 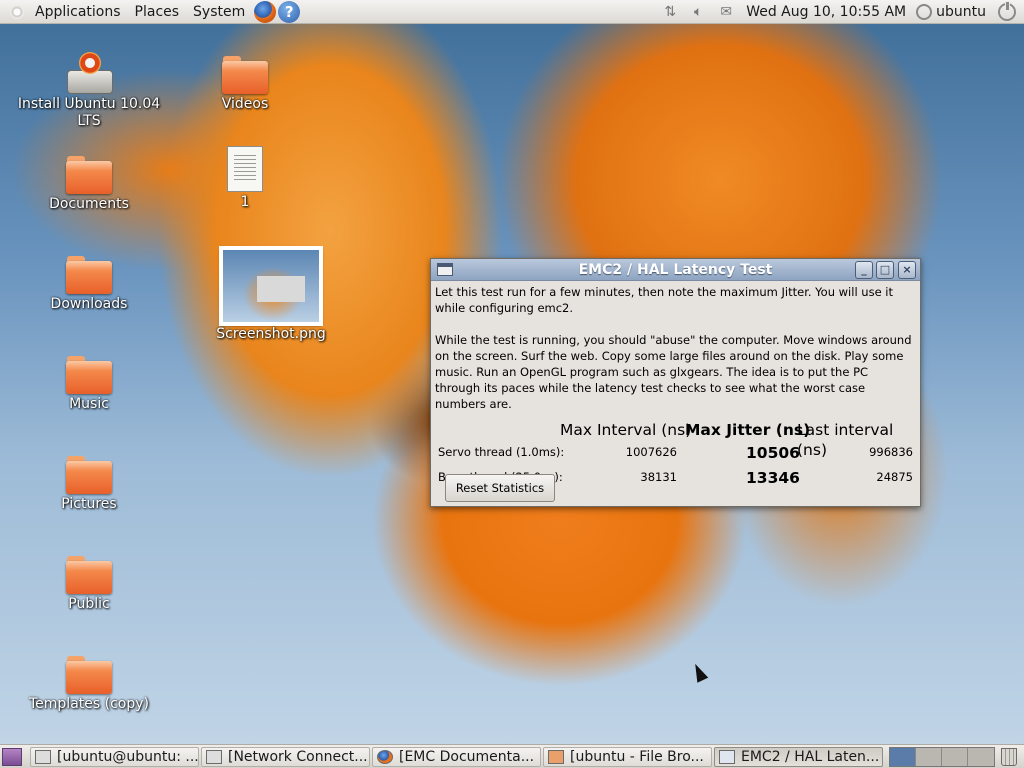 I want to click on help-icon: ?, so click(x=289, y=11).